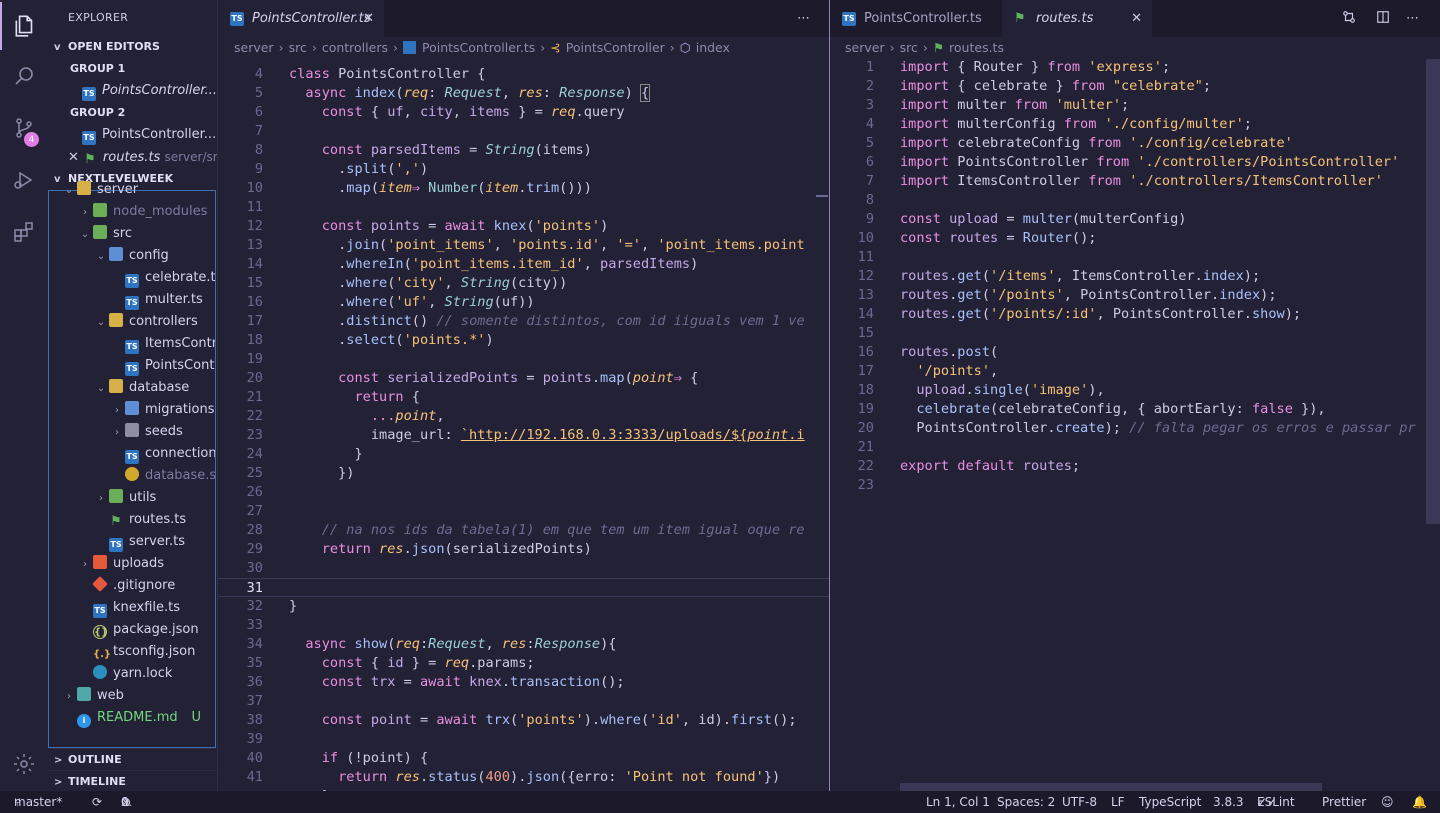 The height and width of the screenshot is (813, 1440). What do you see at coordinates (1135, 447) in the screenshot?
I see `code-line: 21` at bounding box center [1135, 447].